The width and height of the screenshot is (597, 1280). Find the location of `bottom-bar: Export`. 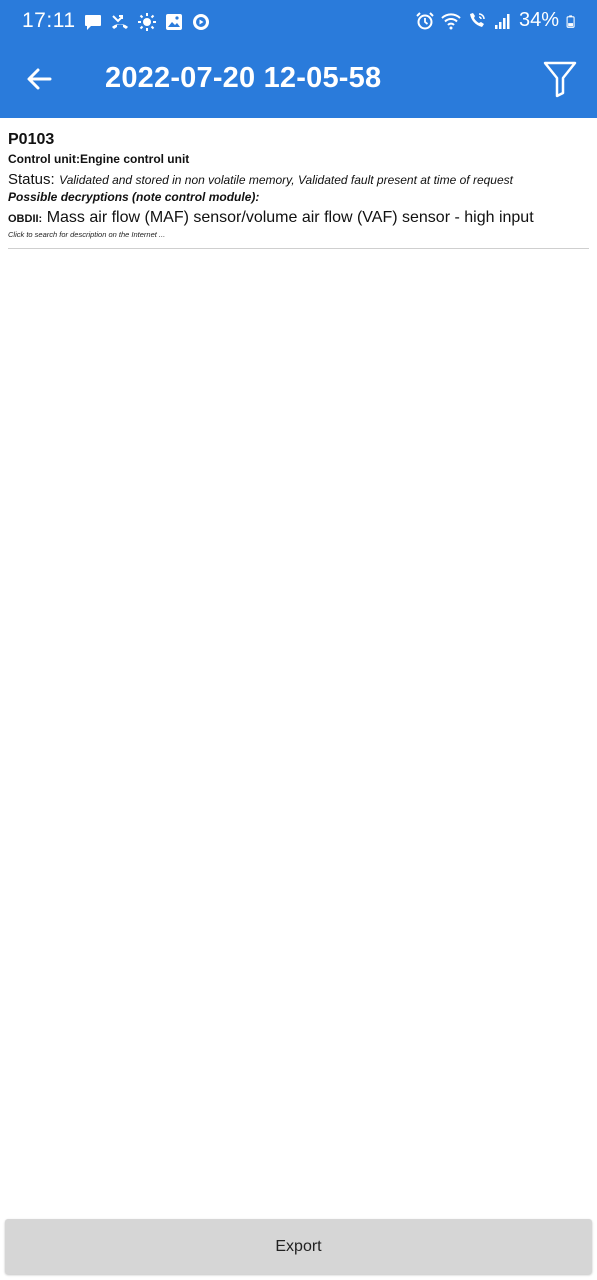

bottom-bar: Export is located at coordinates (298, 1248).